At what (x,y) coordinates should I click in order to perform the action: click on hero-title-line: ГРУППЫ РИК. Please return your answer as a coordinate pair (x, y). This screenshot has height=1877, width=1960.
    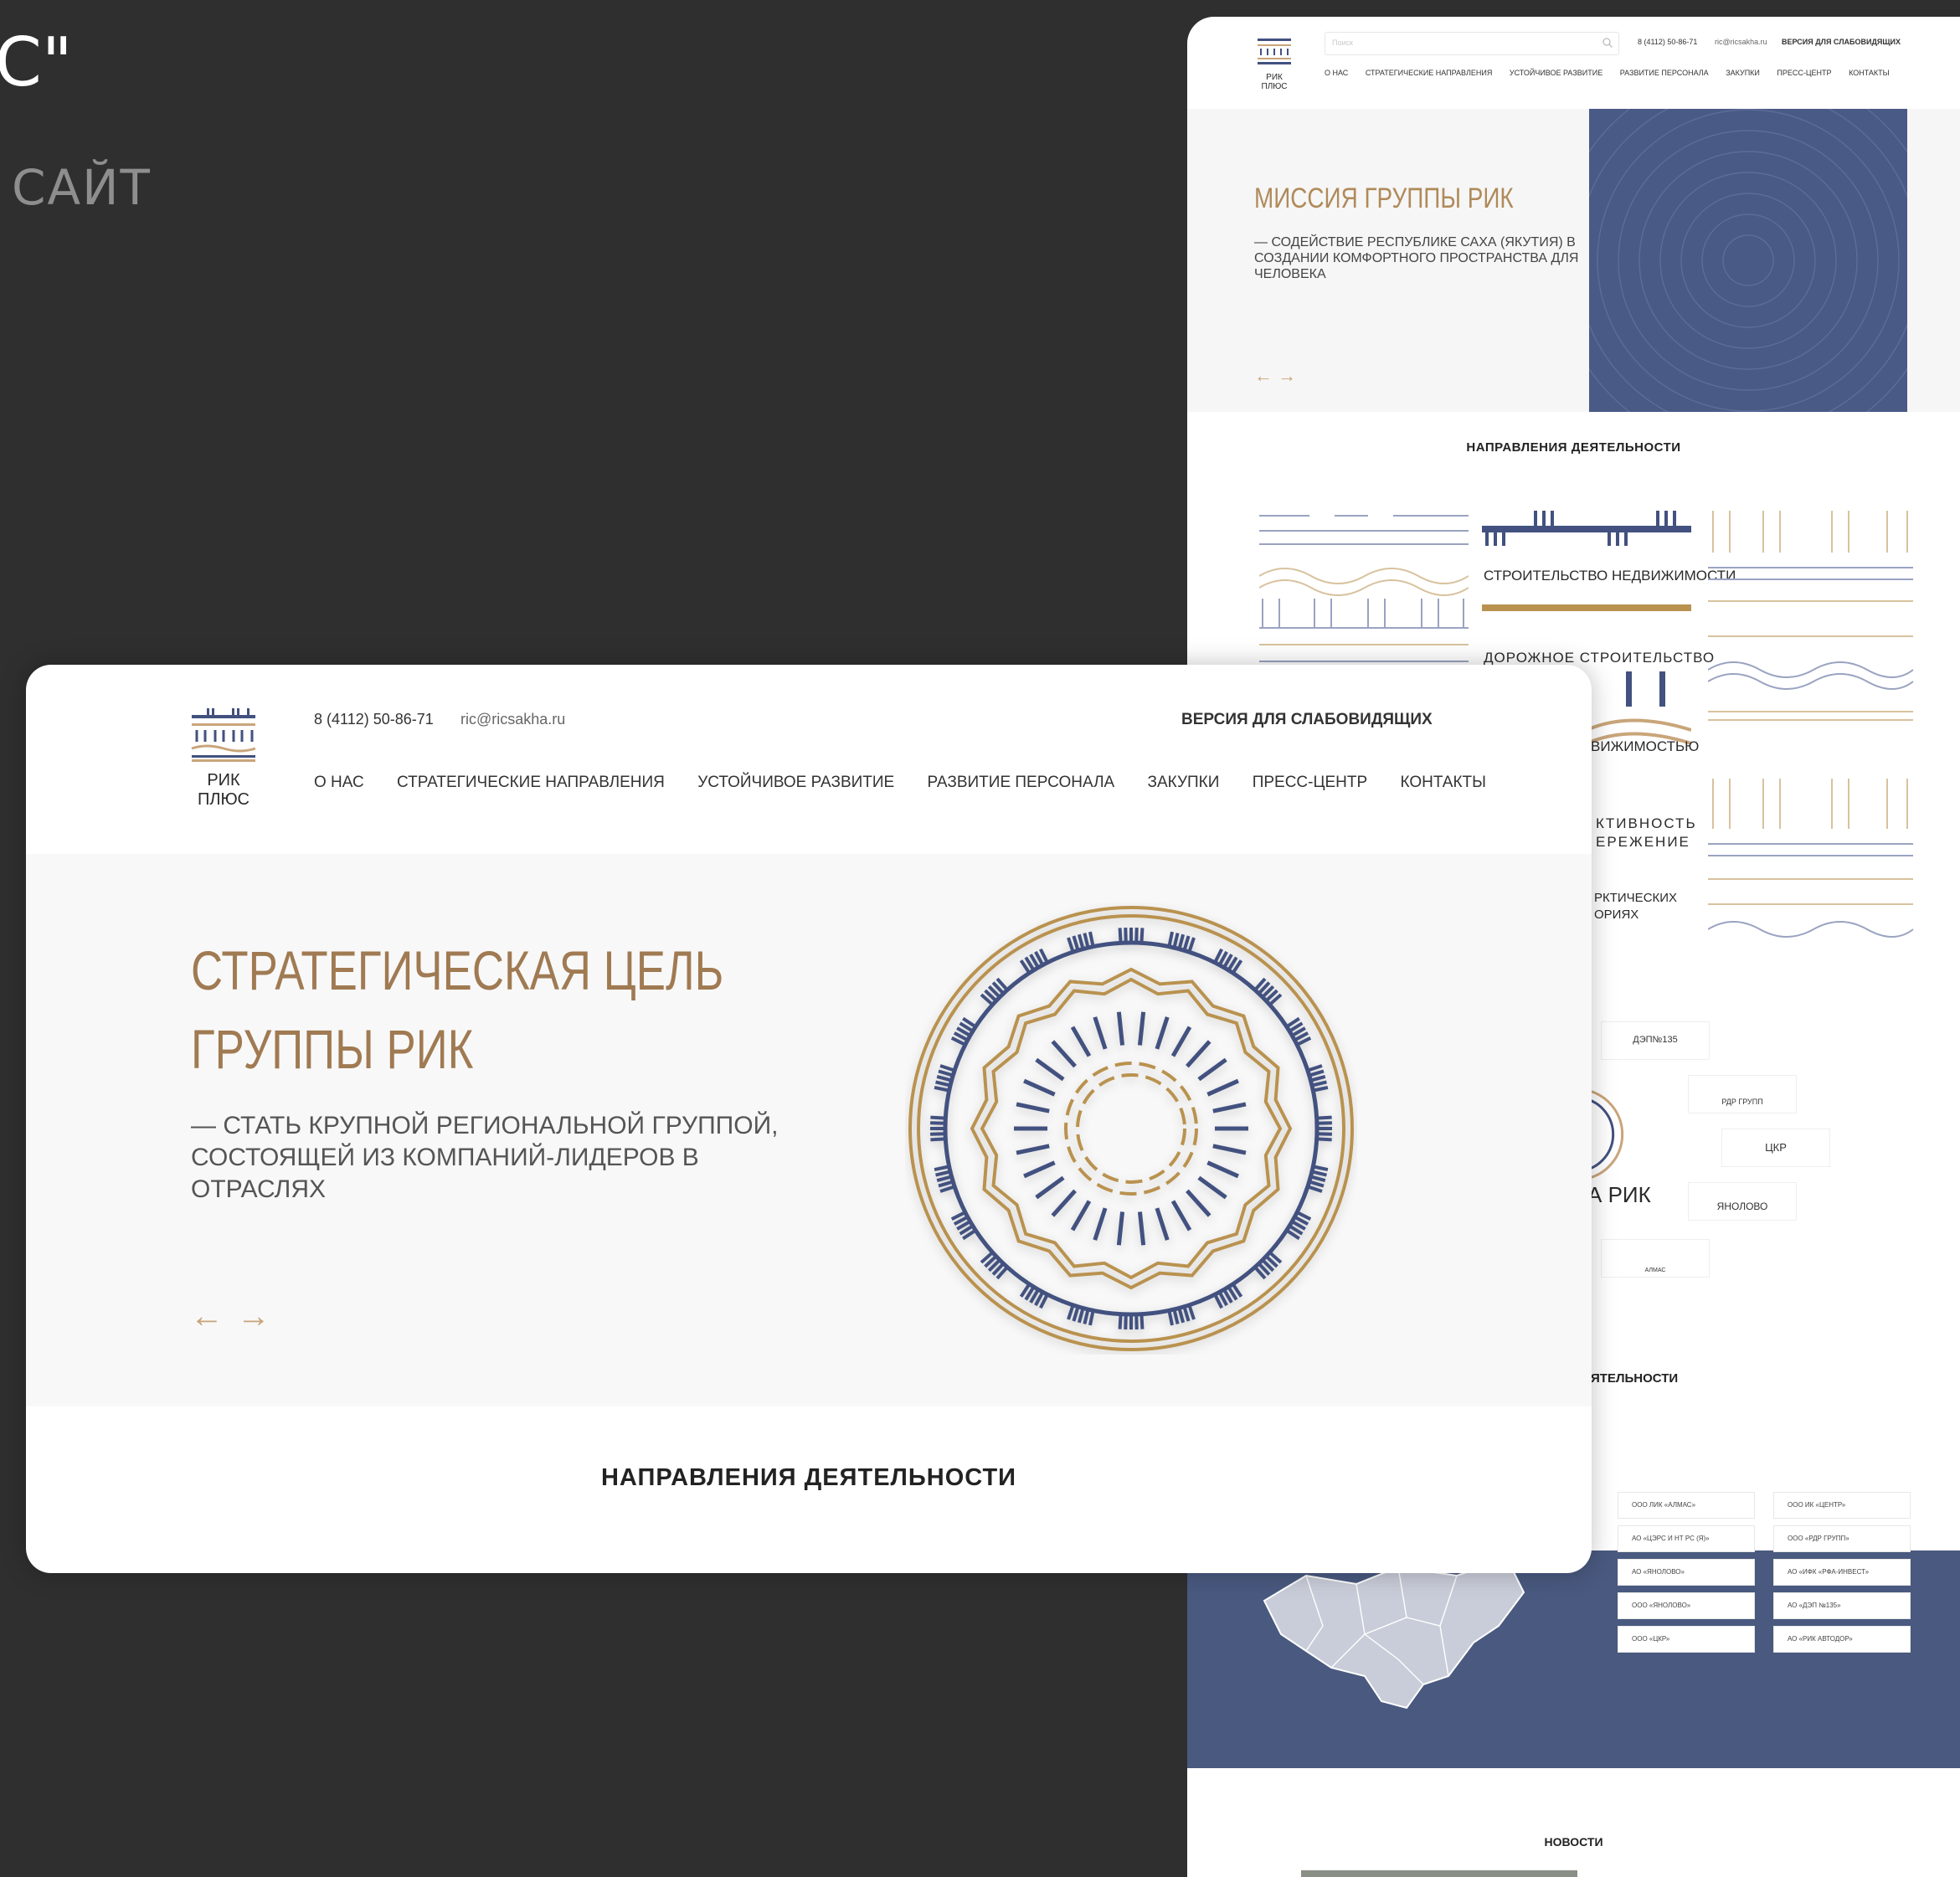
    Looking at the image, I should click on (332, 1049).